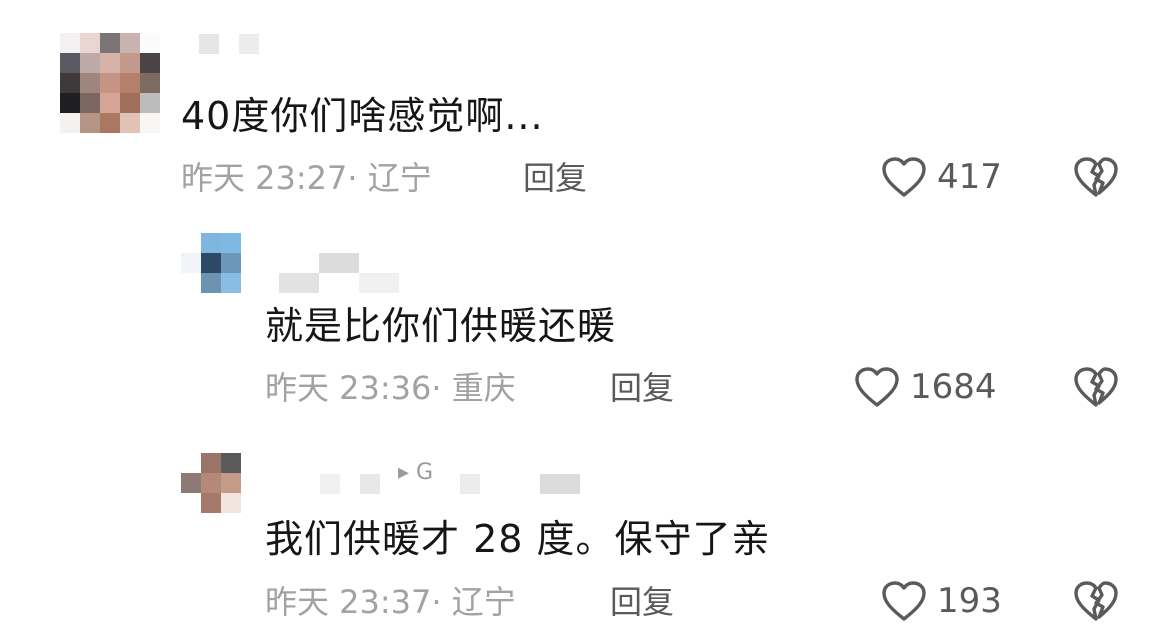 This screenshot has width=1170, height=642. I want to click on comment-text: 就是比你们供暖还暖, so click(441, 326).